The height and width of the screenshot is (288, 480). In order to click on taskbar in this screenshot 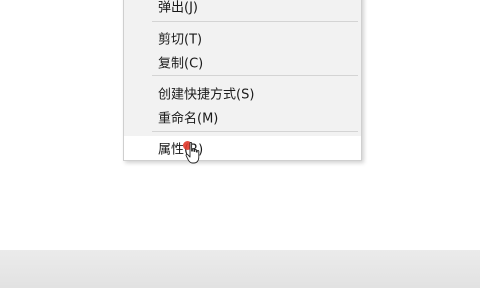, I will do `click(240, 269)`.